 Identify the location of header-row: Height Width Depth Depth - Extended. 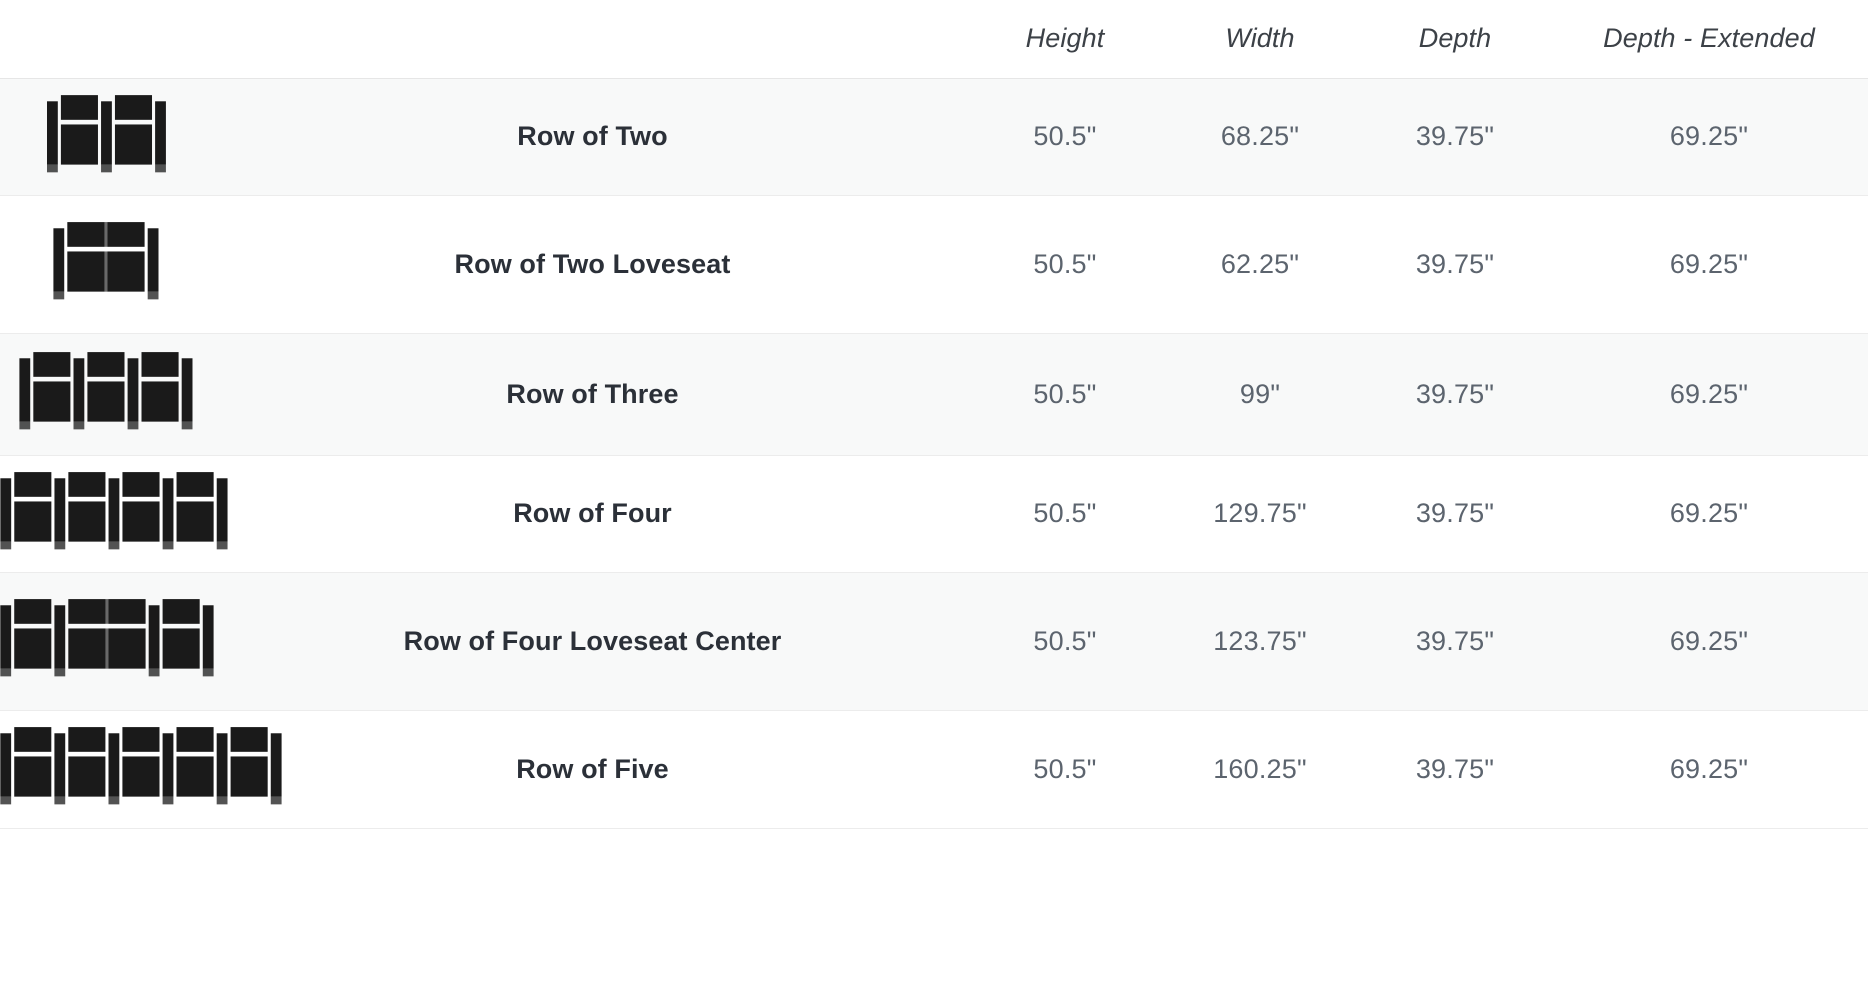
(934, 39).